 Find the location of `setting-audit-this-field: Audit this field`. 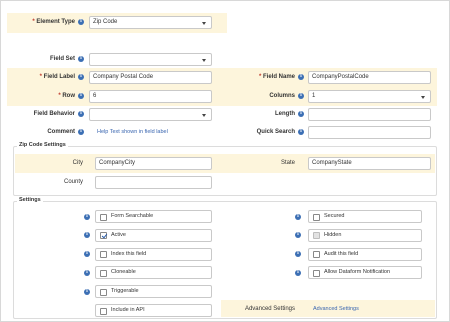

setting-audit-this-field: Audit this field is located at coordinates (365, 254).